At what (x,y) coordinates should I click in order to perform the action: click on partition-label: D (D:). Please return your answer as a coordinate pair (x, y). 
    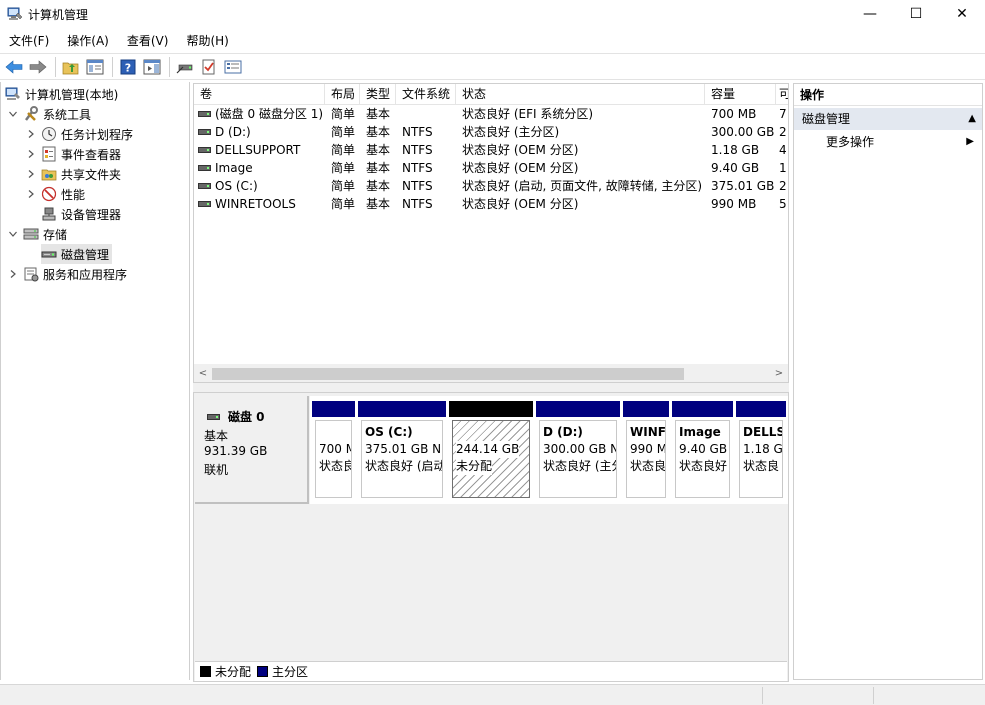
    Looking at the image, I should click on (563, 432).